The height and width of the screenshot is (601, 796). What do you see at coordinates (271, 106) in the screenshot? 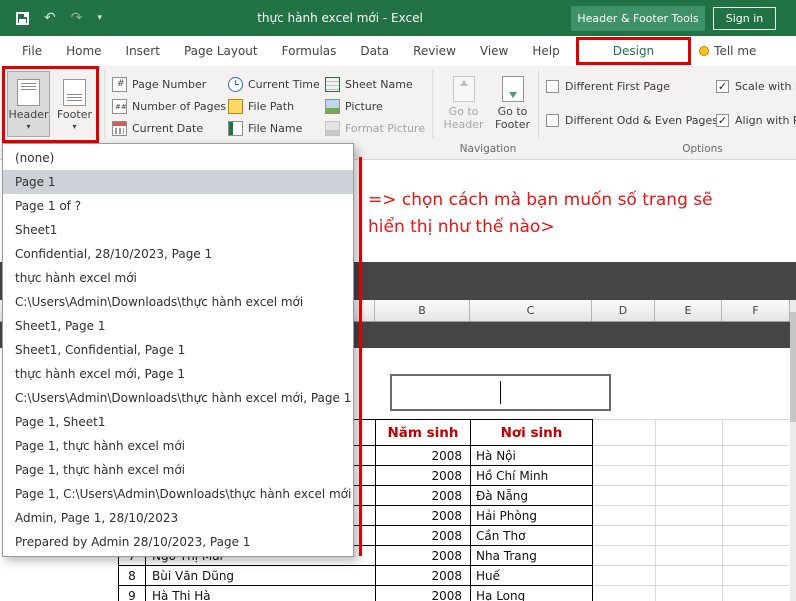
I see `file-path-label: File Path` at bounding box center [271, 106].